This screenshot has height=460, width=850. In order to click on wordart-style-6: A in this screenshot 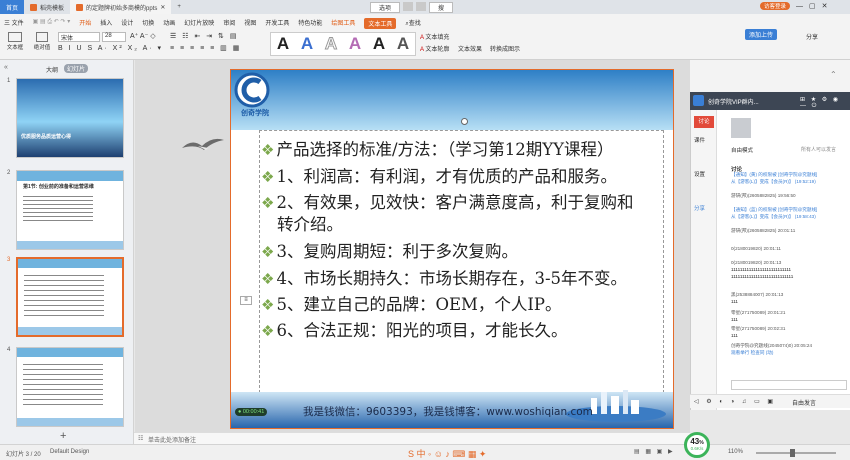, I will do `click(403, 44)`.